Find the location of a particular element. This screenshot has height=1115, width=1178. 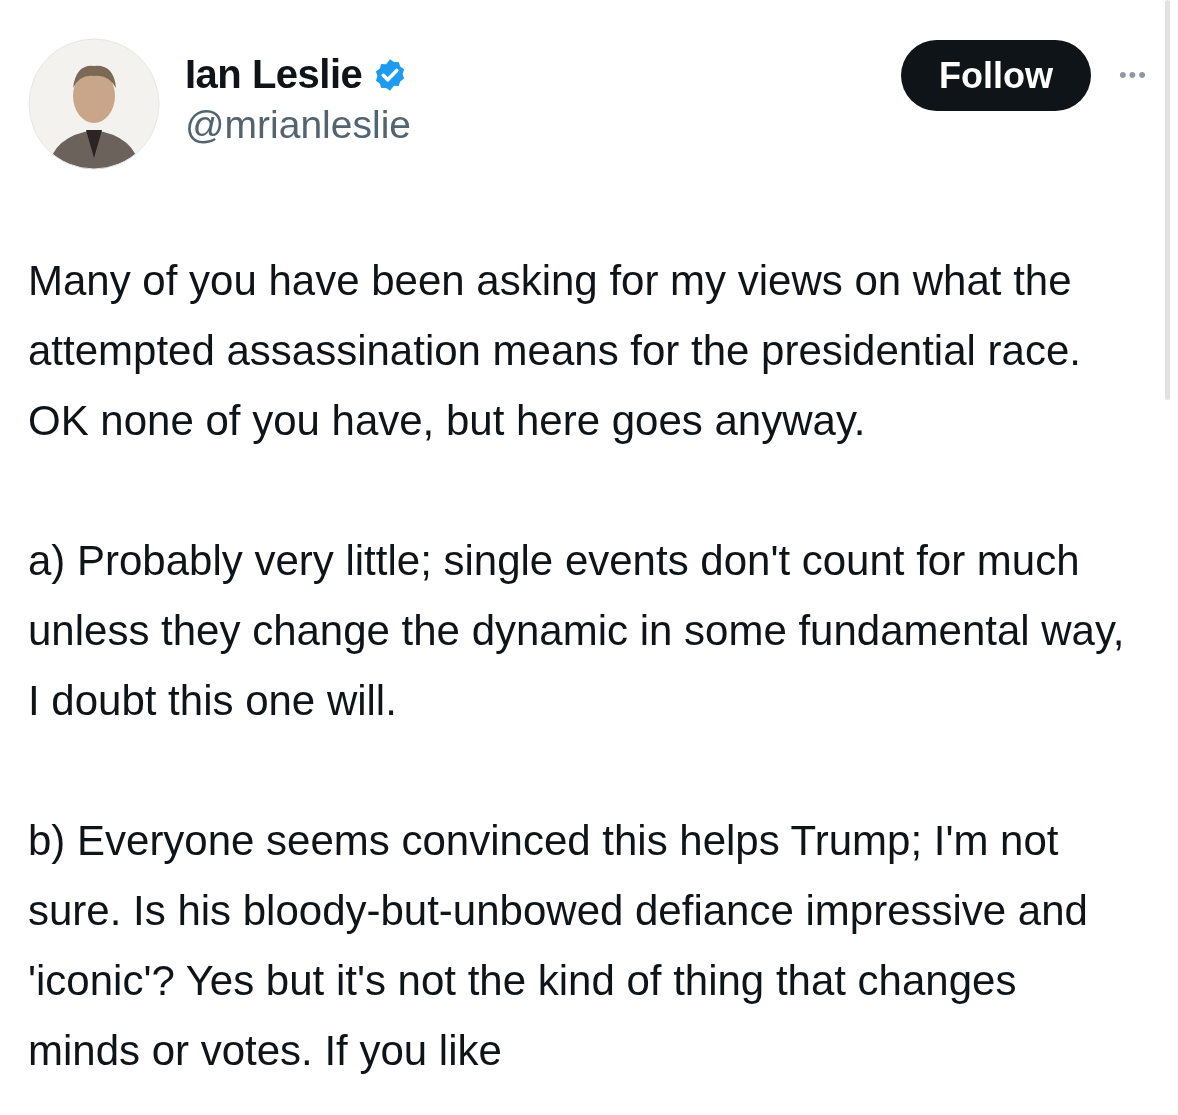

author-handle: @mrianleslie is located at coordinates (298, 125).